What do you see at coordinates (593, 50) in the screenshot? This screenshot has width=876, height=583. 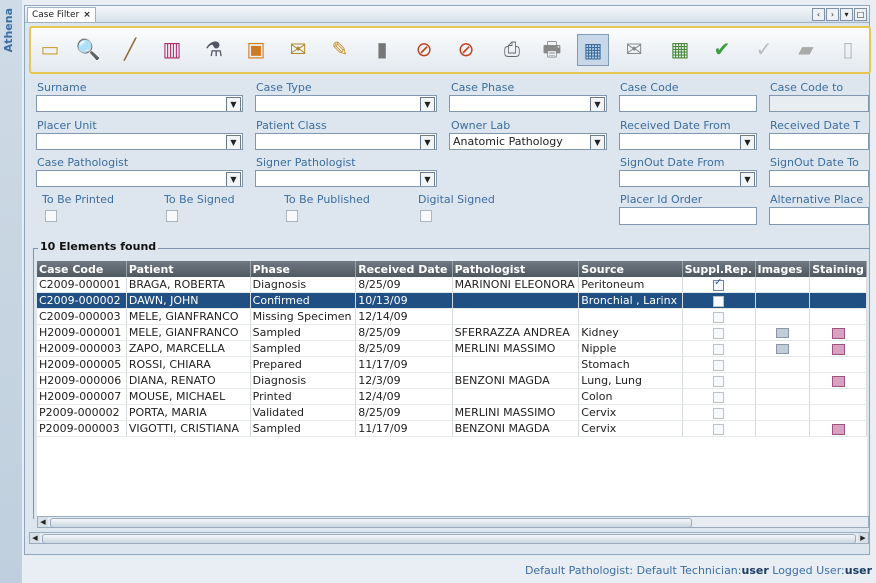 I see `grid-settings-icon: ▦` at bounding box center [593, 50].